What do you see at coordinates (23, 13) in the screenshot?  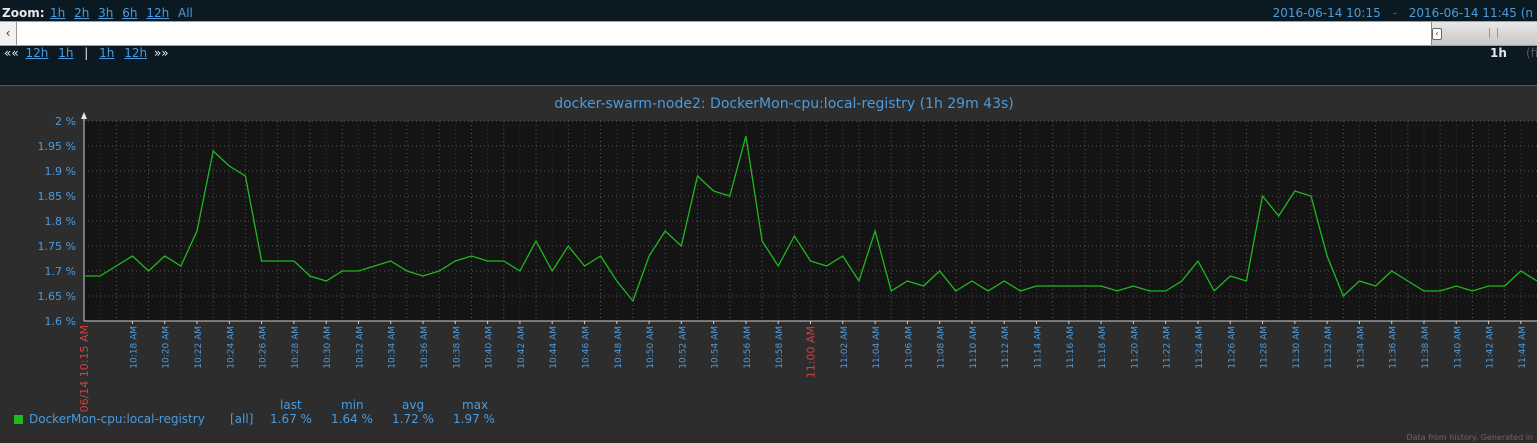 I see `zoom-label: Zoom:` at bounding box center [23, 13].